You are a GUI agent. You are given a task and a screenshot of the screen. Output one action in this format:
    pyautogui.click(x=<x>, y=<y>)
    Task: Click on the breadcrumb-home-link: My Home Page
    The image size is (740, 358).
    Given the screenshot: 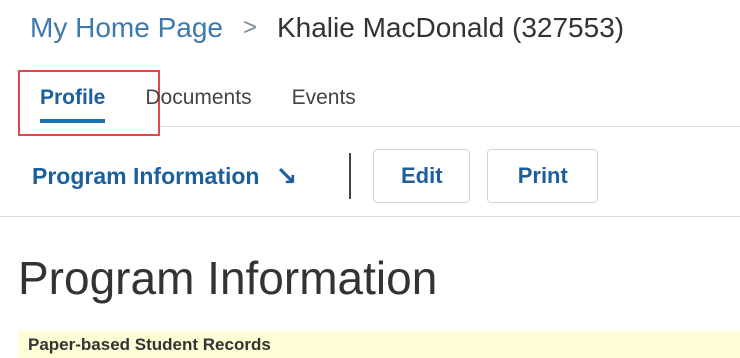 What is the action you would take?
    pyautogui.click(x=126, y=28)
    